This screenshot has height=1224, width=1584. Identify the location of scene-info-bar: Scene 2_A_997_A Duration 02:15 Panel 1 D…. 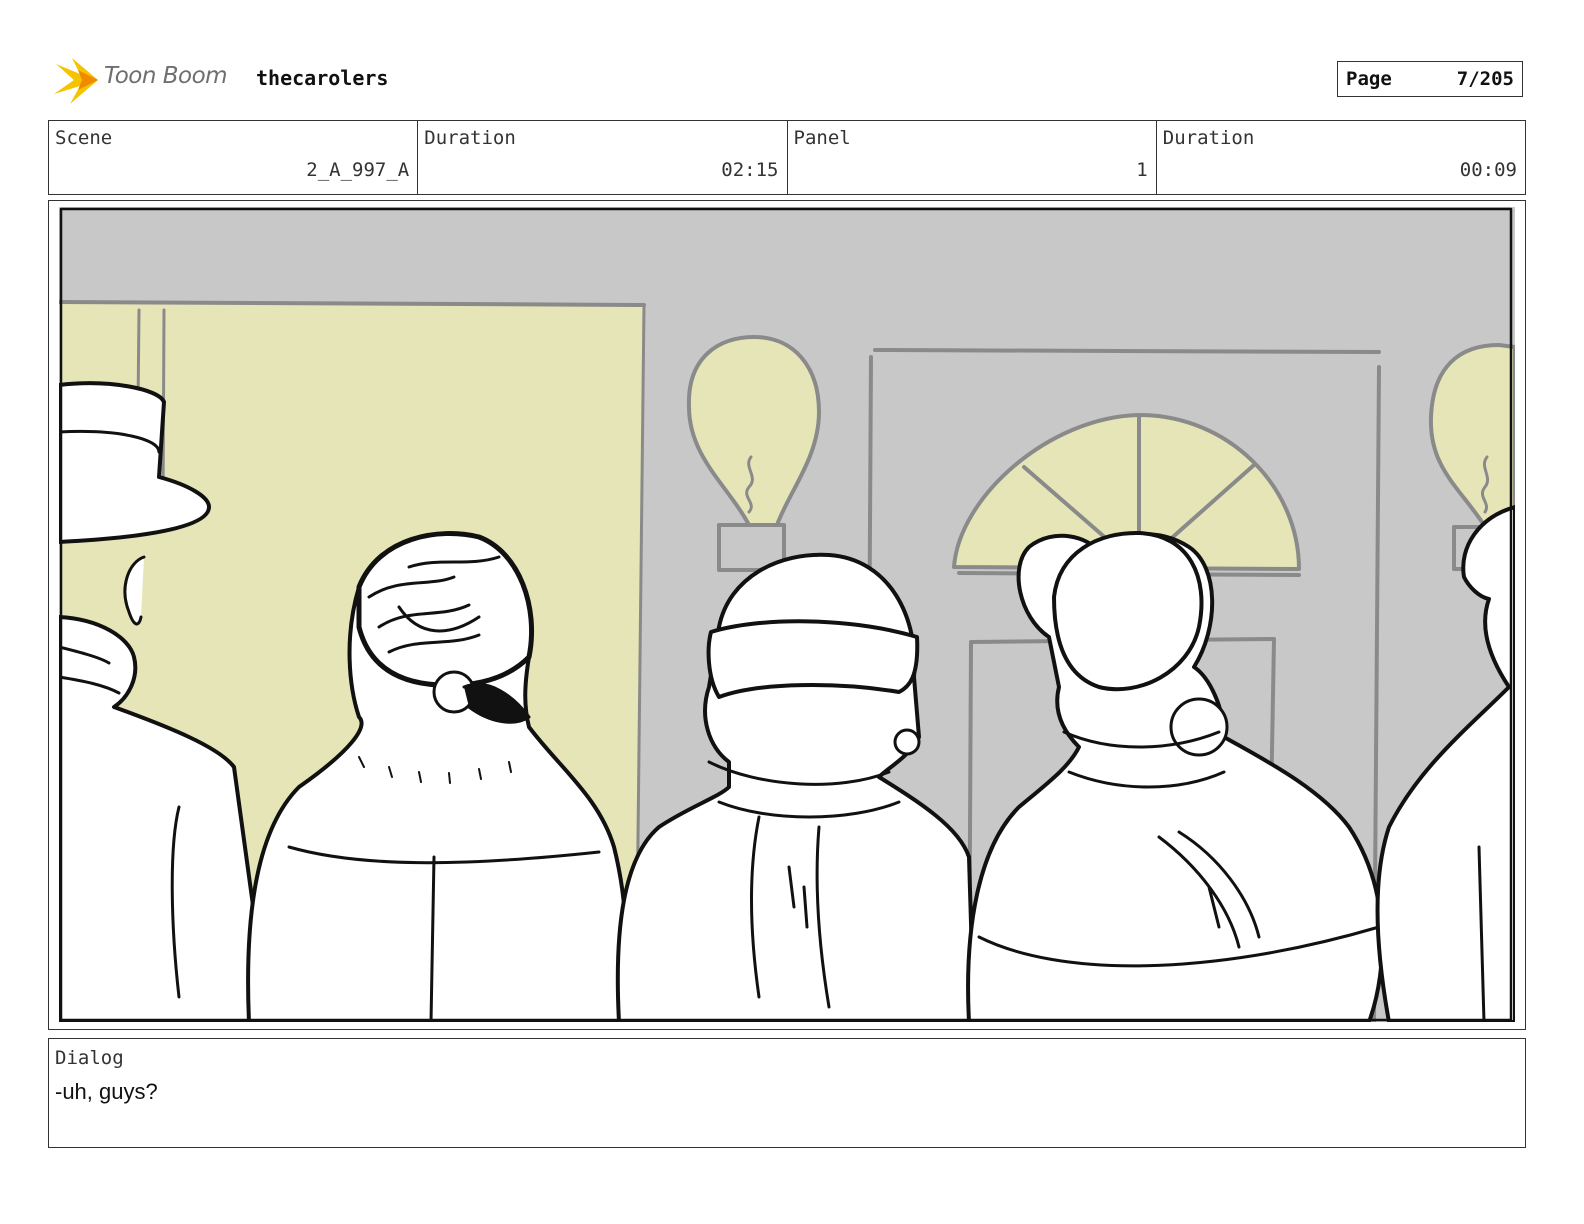
(787, 157).